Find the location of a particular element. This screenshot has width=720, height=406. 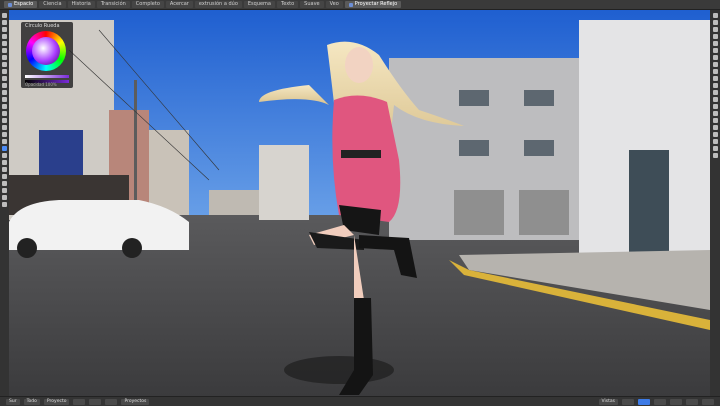

tab-label: Suave is located at coordinates (312, 4).